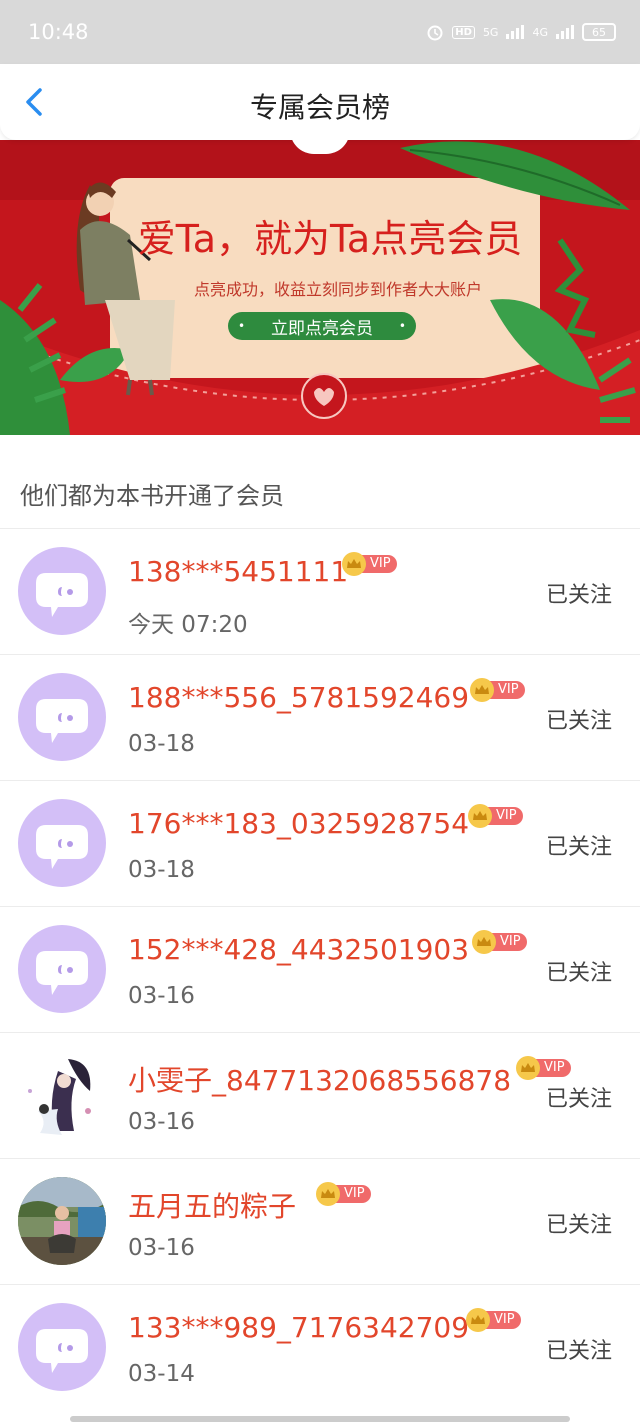 Image resolution: width=640 pixels, height=1422 pixels. What do you see at coordinates (599, 32) in the screenshot?
I see `battery-icon: 65` at bounding box center [599, 32].